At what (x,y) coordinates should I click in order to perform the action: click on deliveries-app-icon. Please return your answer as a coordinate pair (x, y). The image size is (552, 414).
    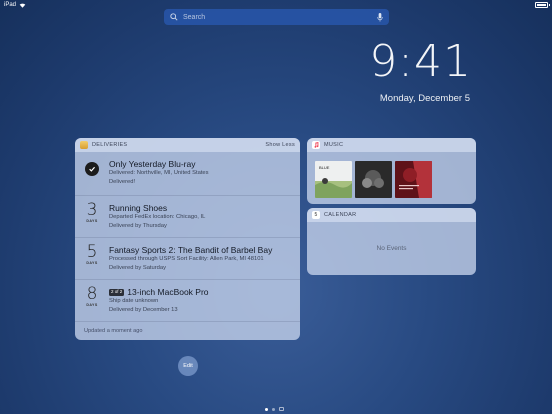
    Looking at the image, I should click on (84, 145).